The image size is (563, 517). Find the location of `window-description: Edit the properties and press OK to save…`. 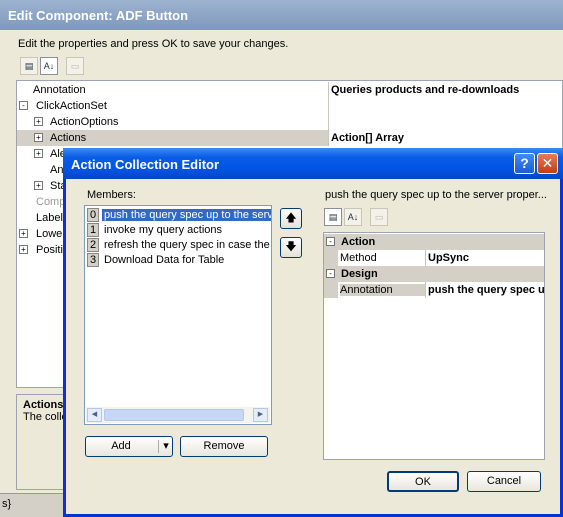

window-description: Edit the properties and press OK to save… is located at coordinates (153, 44).